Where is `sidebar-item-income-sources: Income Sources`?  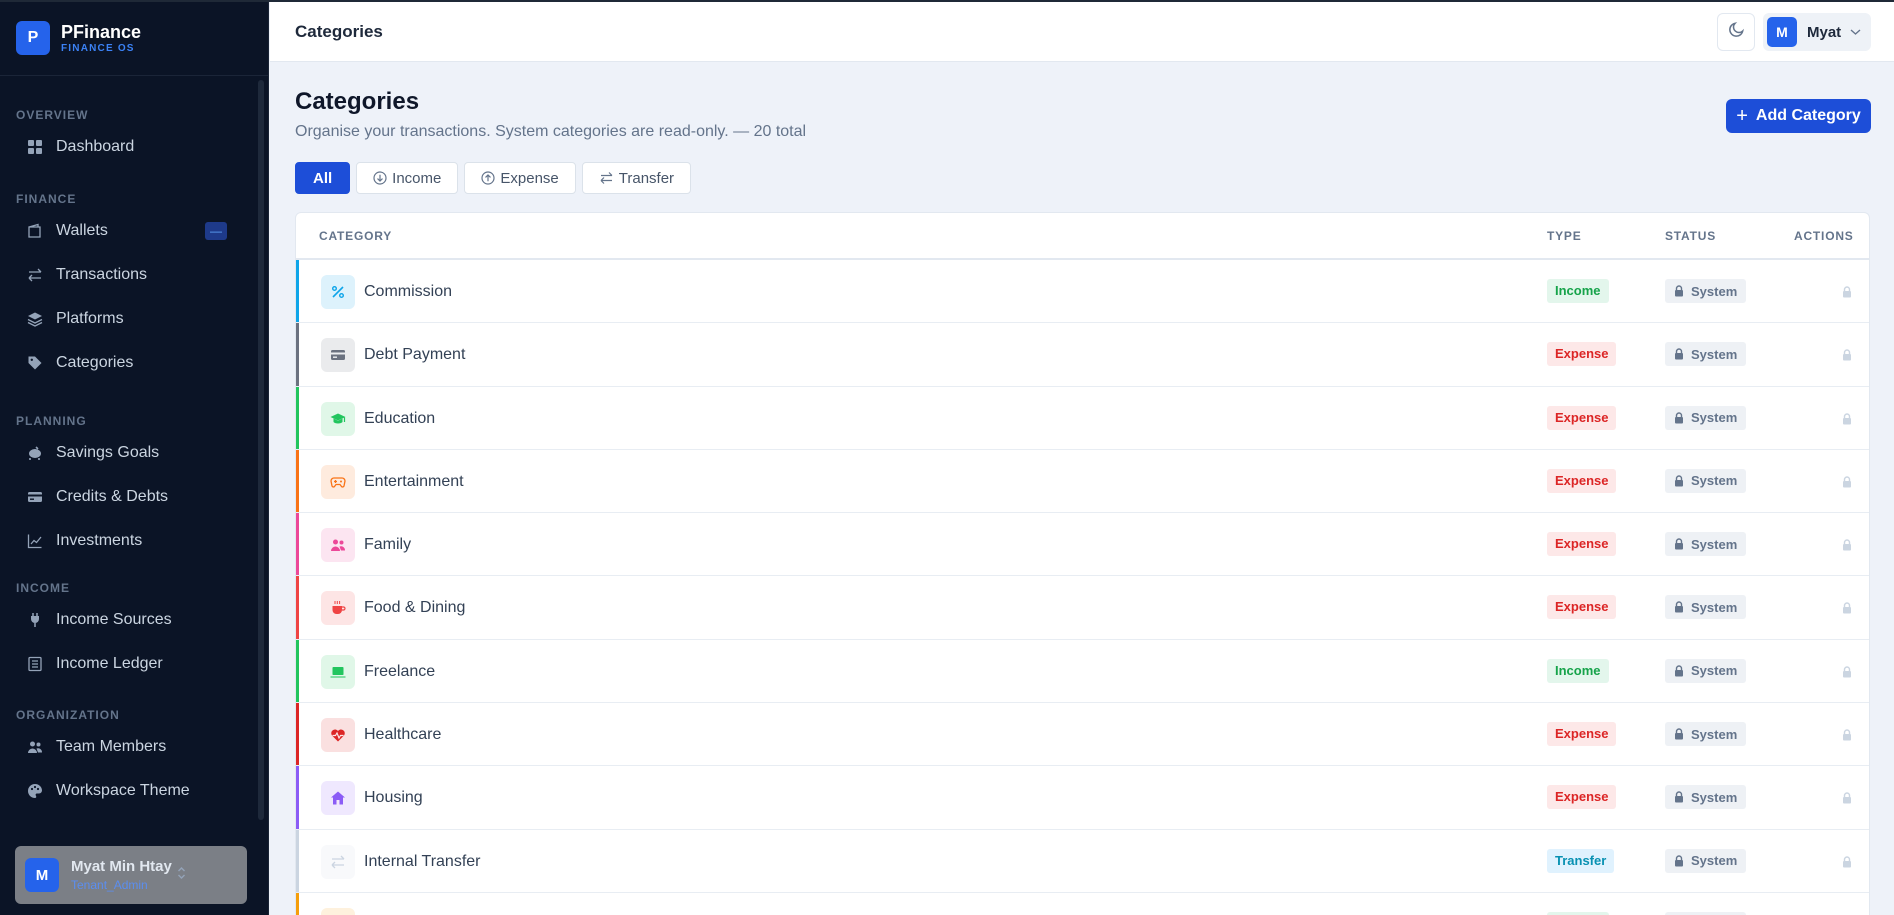
sidebar-item-income-sources: Income Sources is located at coordinates (121, 620).